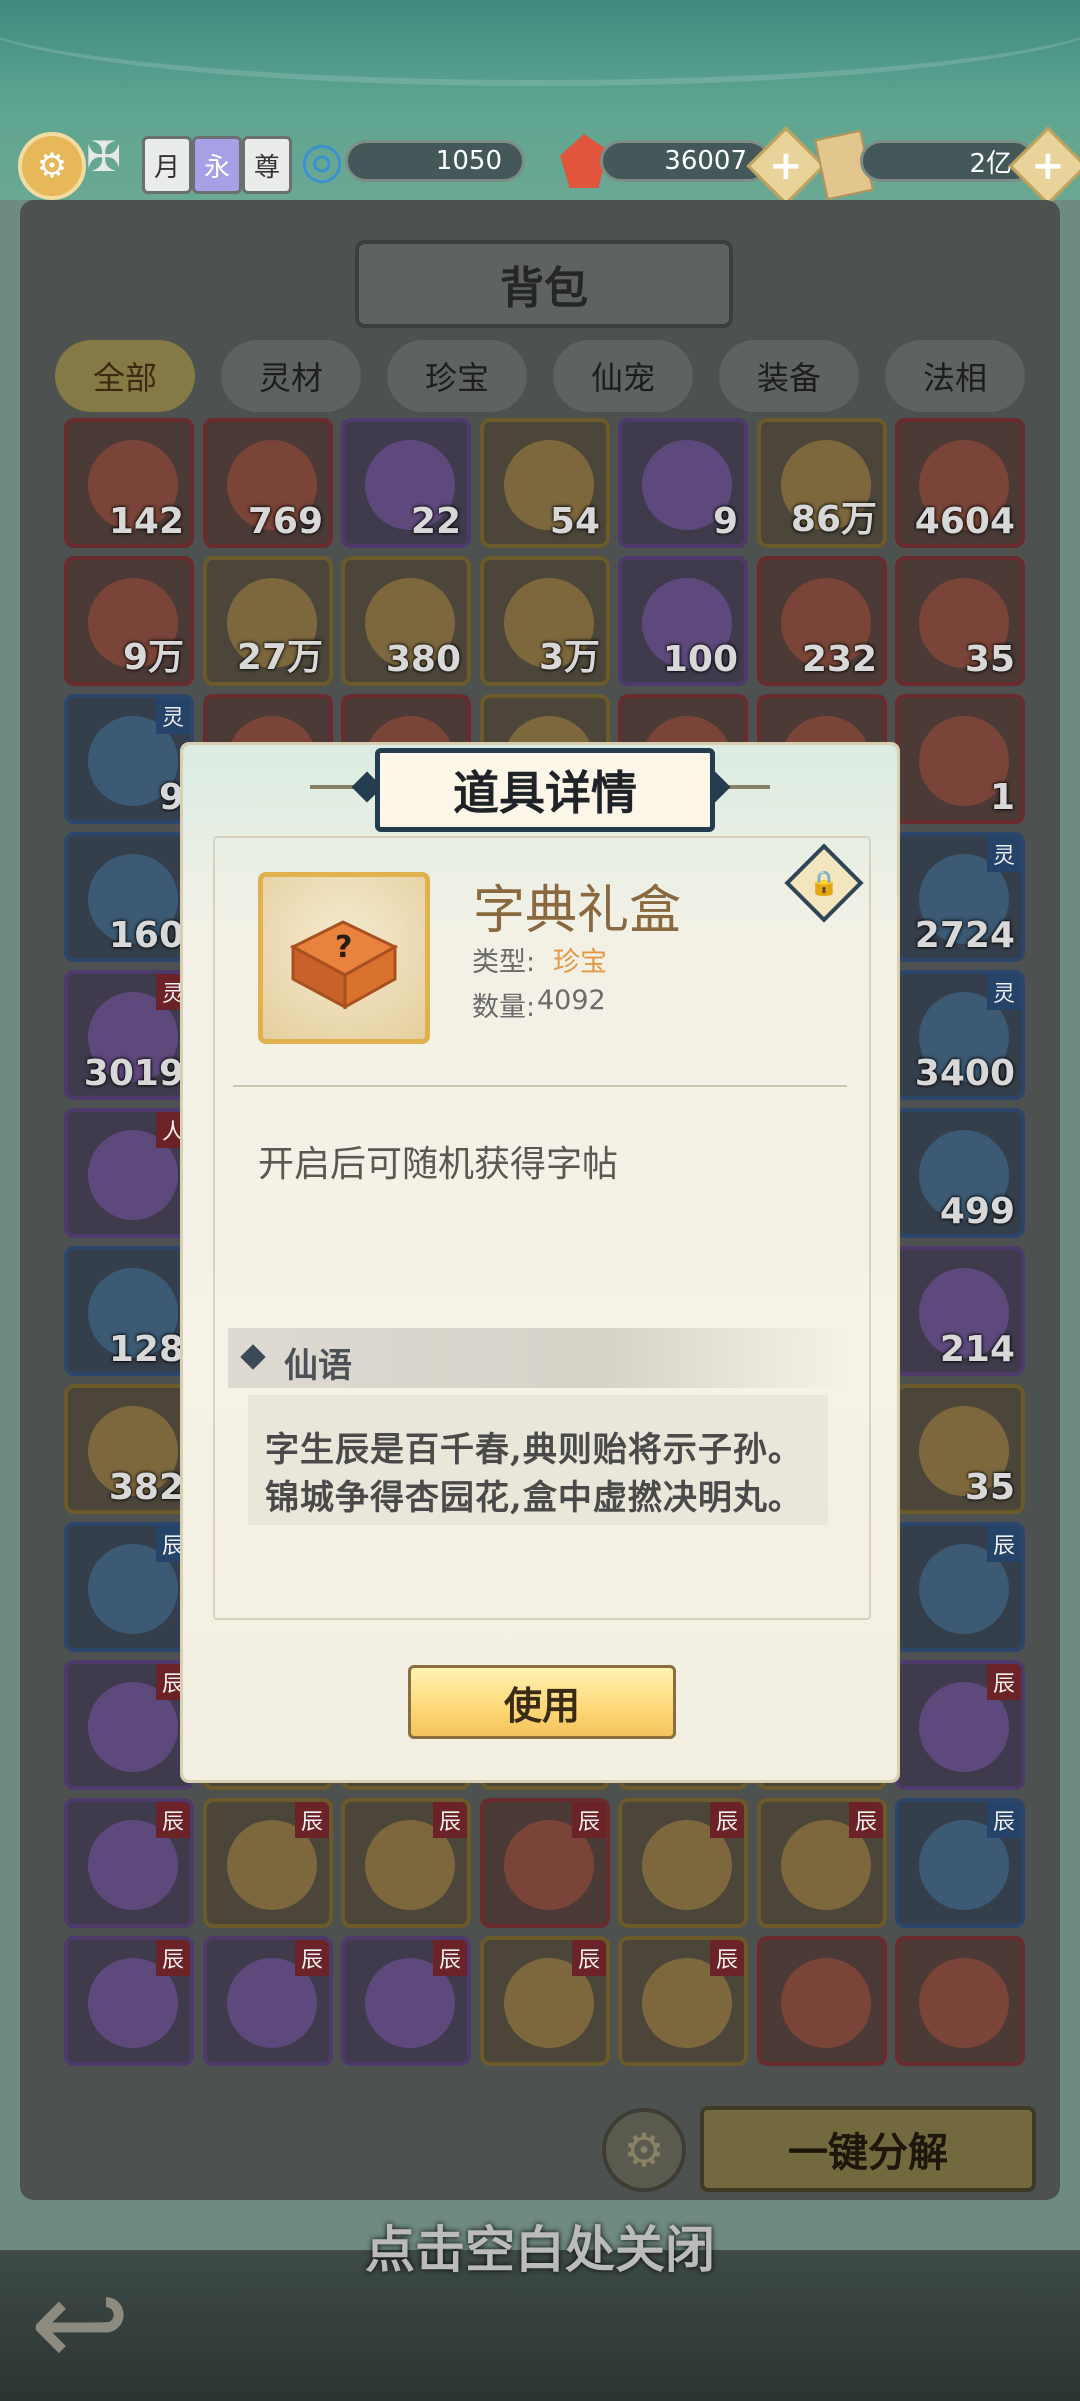 This screenshot has width=1080, height=2401. I want to click on inventory-slot: 128, so click(129, 1311).